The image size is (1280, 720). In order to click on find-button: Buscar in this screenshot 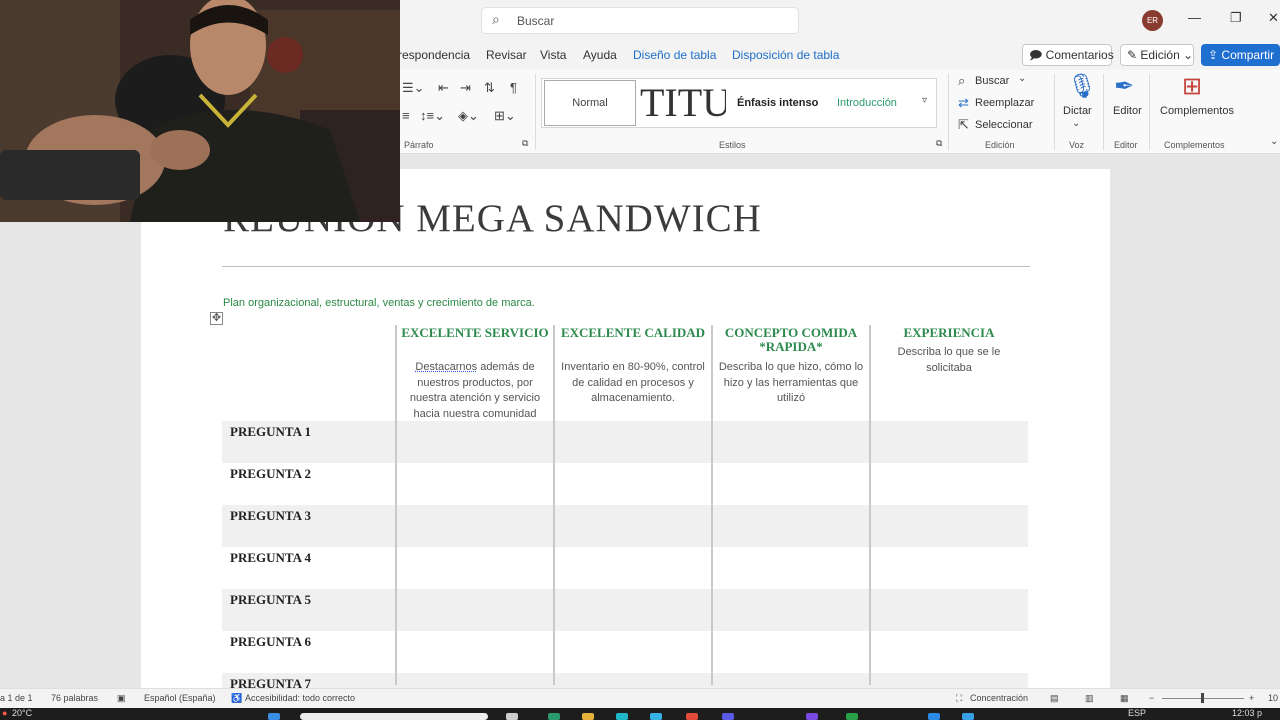, I will do `click(992, 81)`.